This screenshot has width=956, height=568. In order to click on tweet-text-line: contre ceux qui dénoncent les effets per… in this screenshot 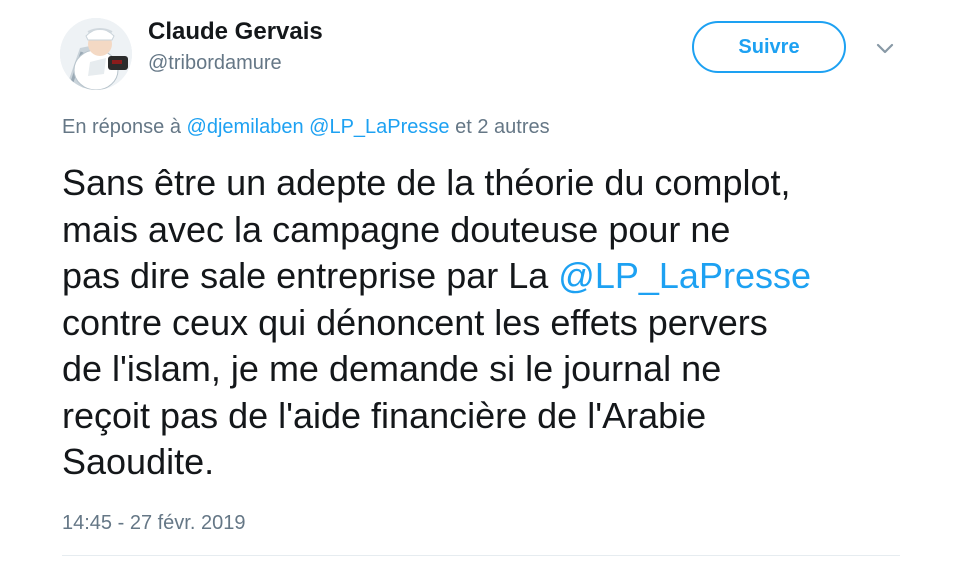, I will do `click(415, 322)`.